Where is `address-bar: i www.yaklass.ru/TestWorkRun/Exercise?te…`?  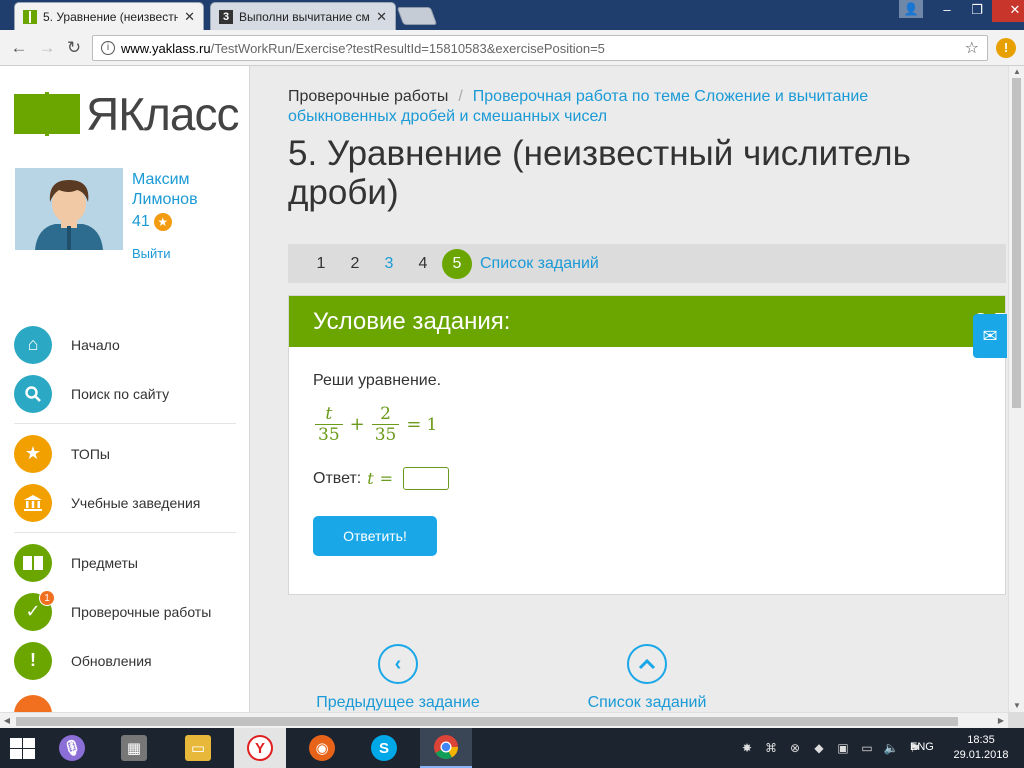
address-bar: i www.yaklass.ru/TestWorkRun/Exercise?te… is located at coordinates (540, 48).